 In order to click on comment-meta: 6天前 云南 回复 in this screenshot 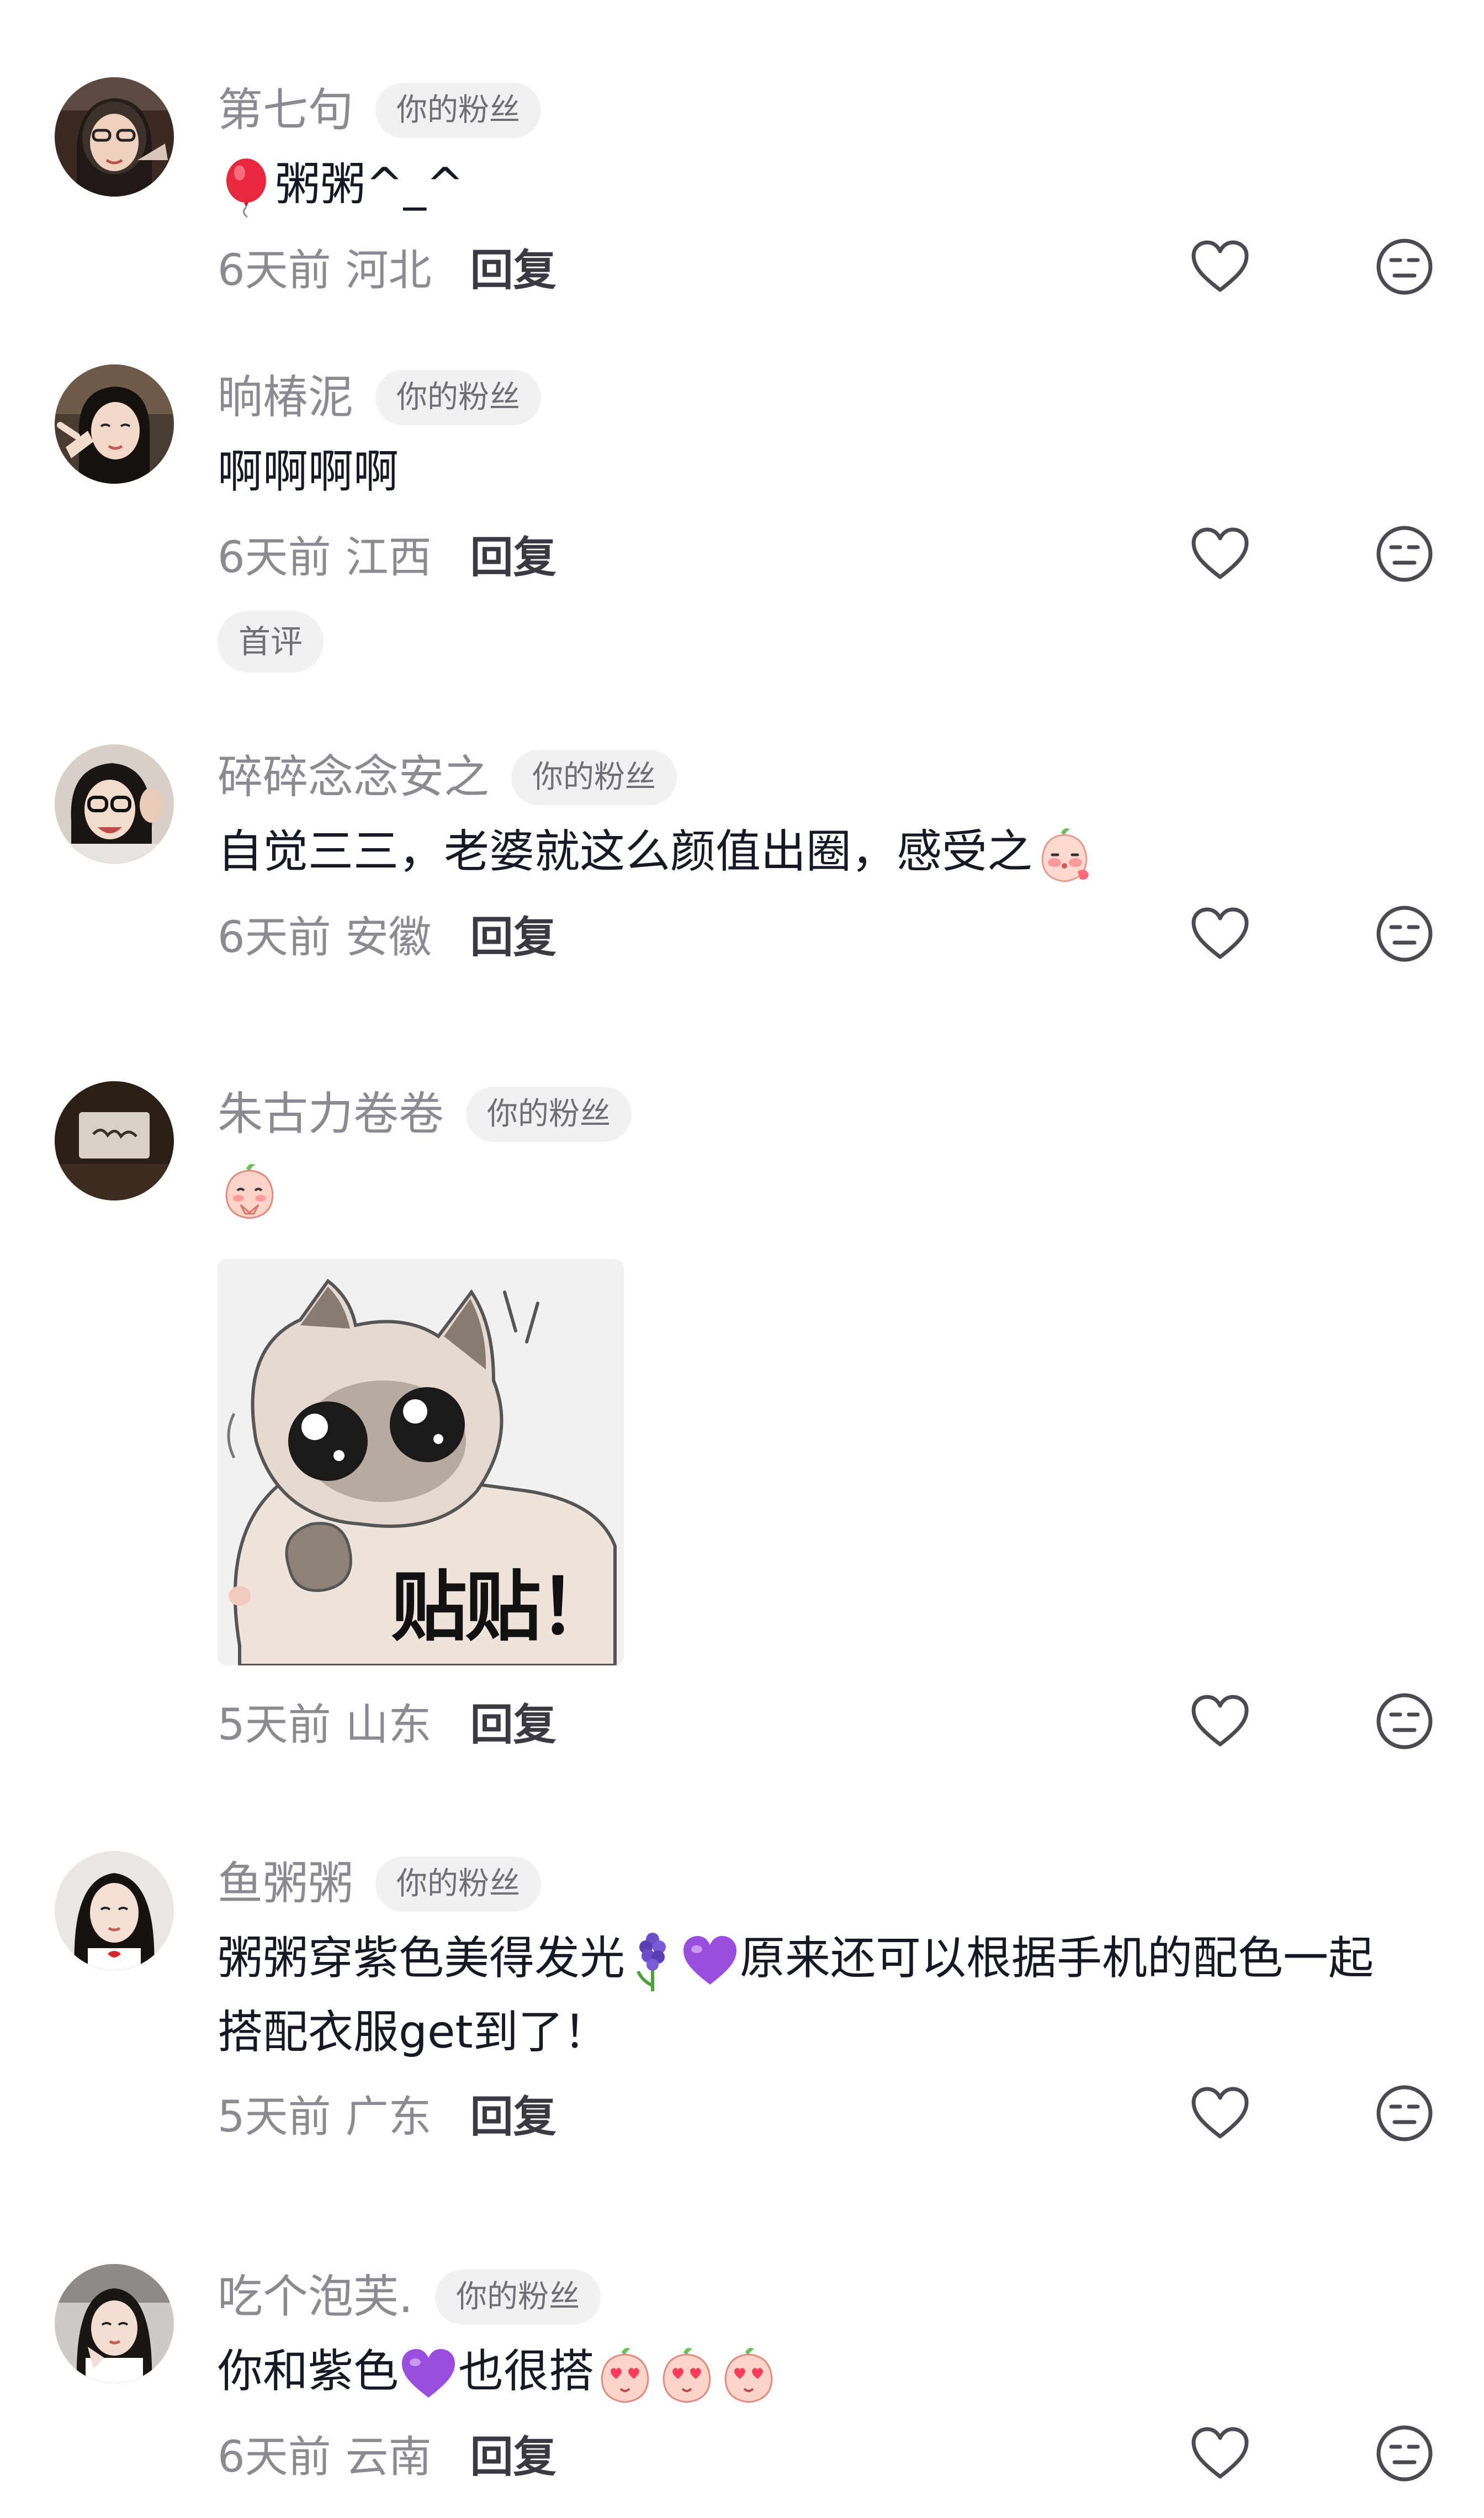, I will do `click(387, 2453)`.